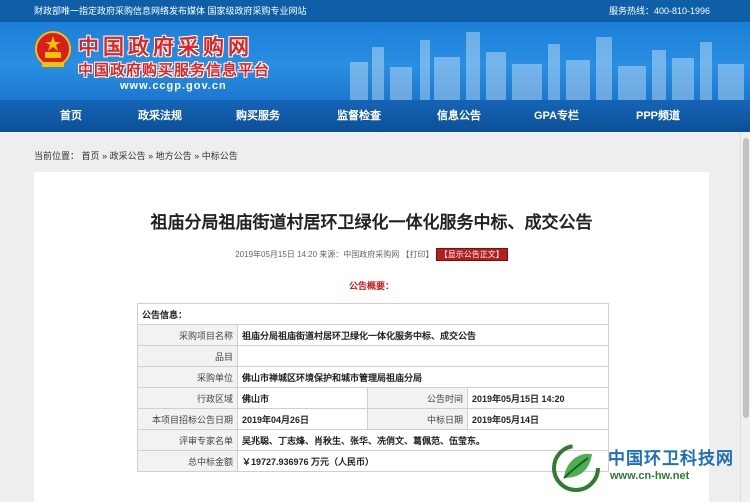  What do you see at coordinates (187, 356) in the screenshot?
I see `table-label: 品目` at bounding box center [187, 356].